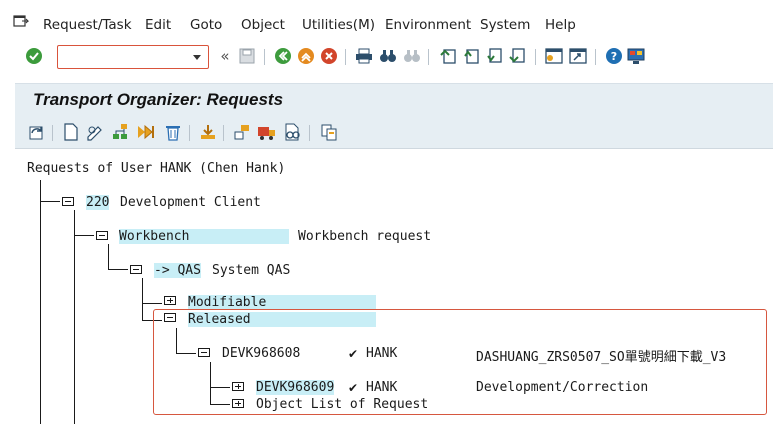 The image size is (773, 424). What do you see at coordinates (87, 25) in the screenshot?
I see `menu-request-task: Request/Task` at bounding box center [87, 25].